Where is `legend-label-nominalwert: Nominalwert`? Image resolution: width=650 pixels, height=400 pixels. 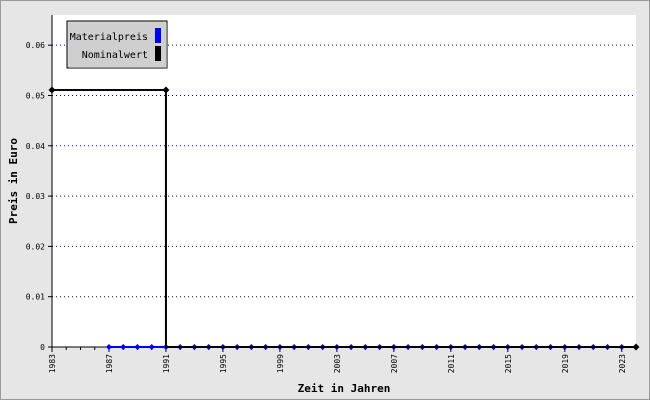
legend-label-nominalwert: Nominalwert is located at coordinates (115, 55).